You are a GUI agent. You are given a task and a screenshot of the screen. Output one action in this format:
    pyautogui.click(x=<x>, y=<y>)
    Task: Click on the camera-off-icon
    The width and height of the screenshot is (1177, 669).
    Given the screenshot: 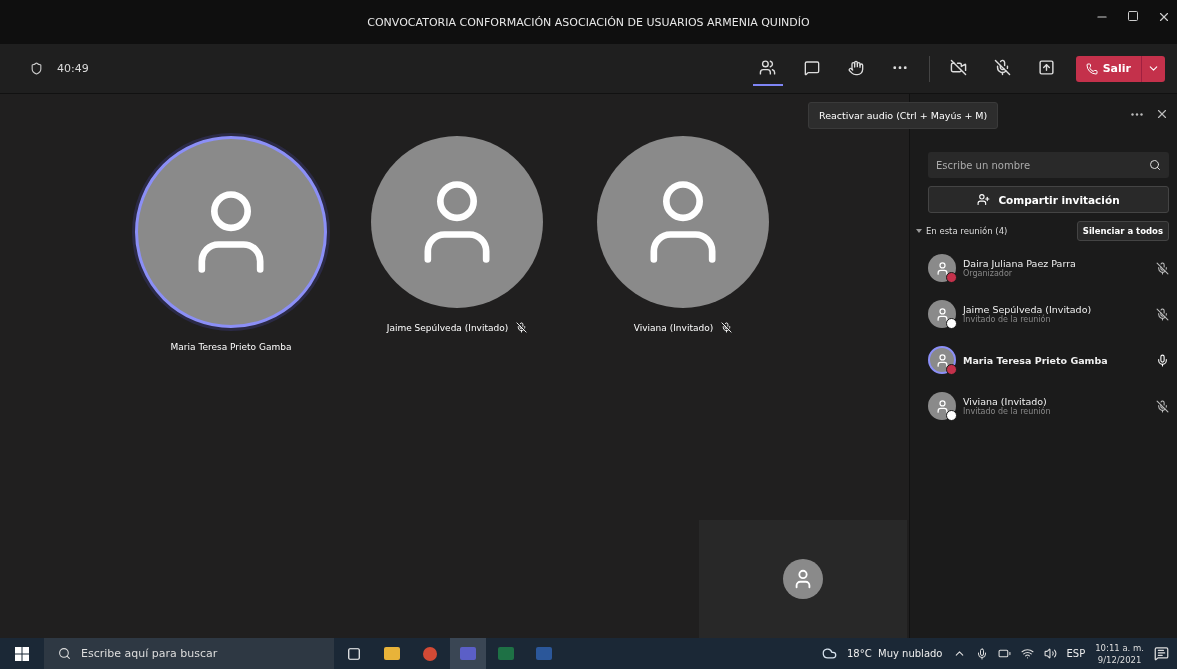 What is the action you would take?
    pyautogui.click(x=959, y=67)
    